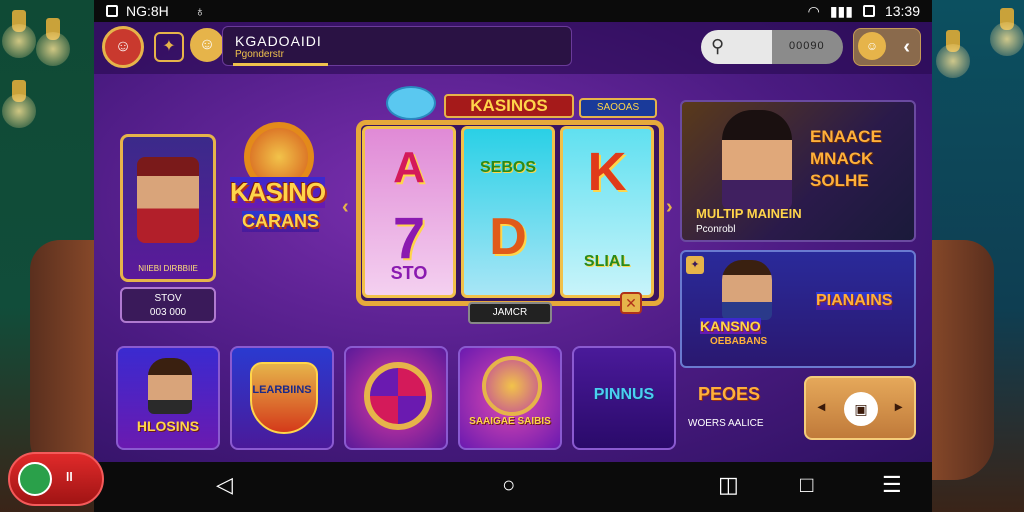 The width and height of the screenshot is (1024, 512). Describe the element at coordinates (112, 11) in the screenshot. I see `notification-icon` at that location.